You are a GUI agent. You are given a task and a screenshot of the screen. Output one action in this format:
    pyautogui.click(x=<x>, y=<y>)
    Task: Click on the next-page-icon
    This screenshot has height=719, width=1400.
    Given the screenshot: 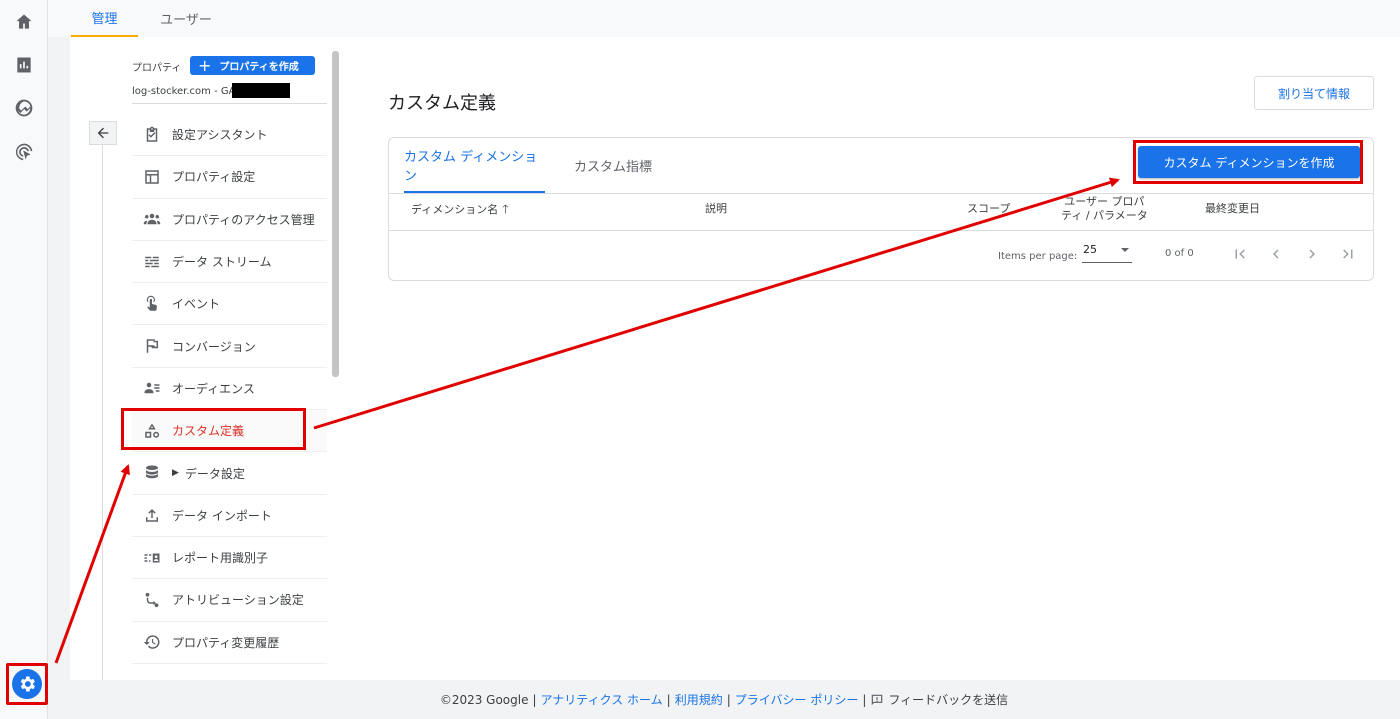 What is the action you would take?
    pyautogui.click(x=1312, y=254)
    